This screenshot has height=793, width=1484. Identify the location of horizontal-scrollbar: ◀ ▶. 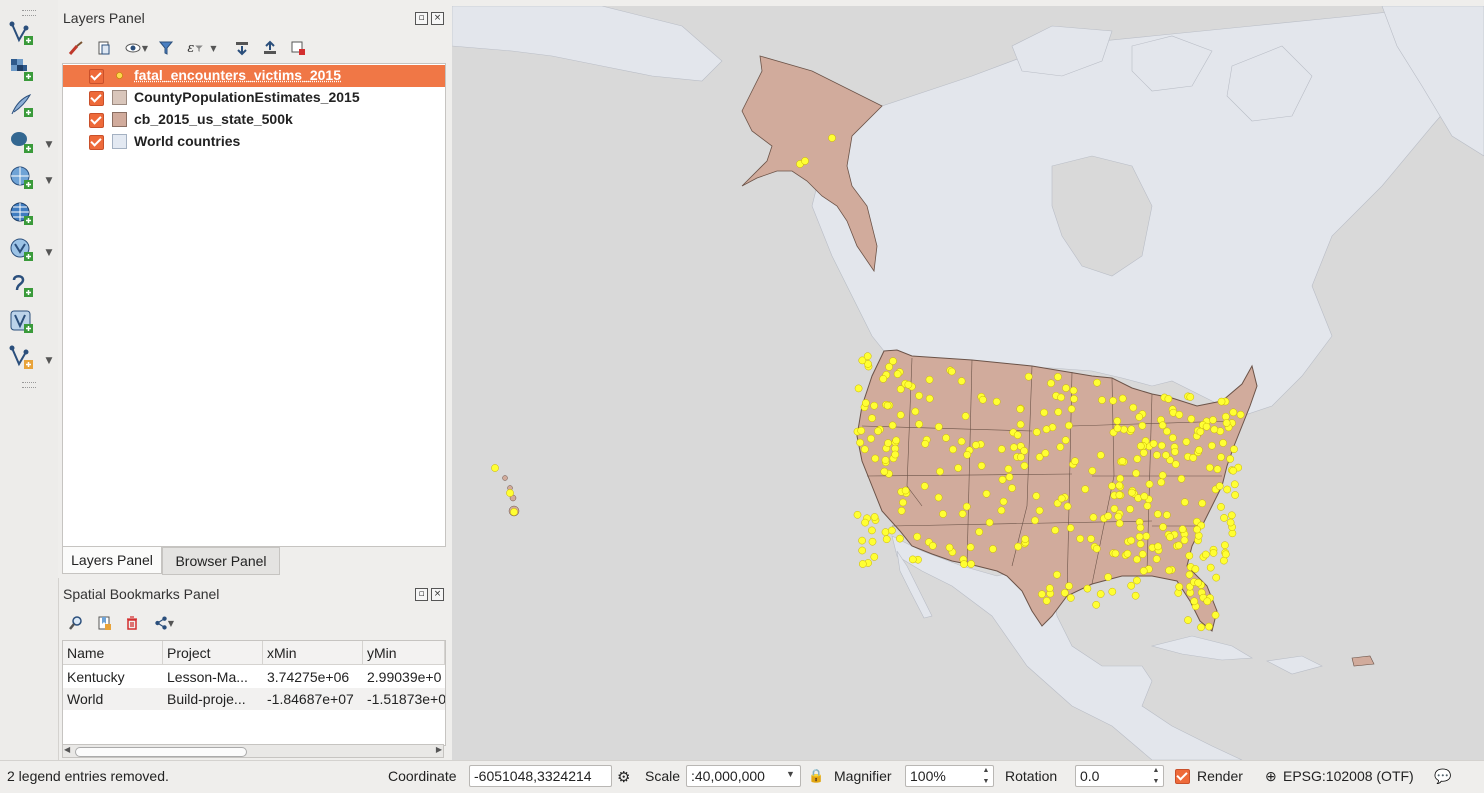
(253, 751).